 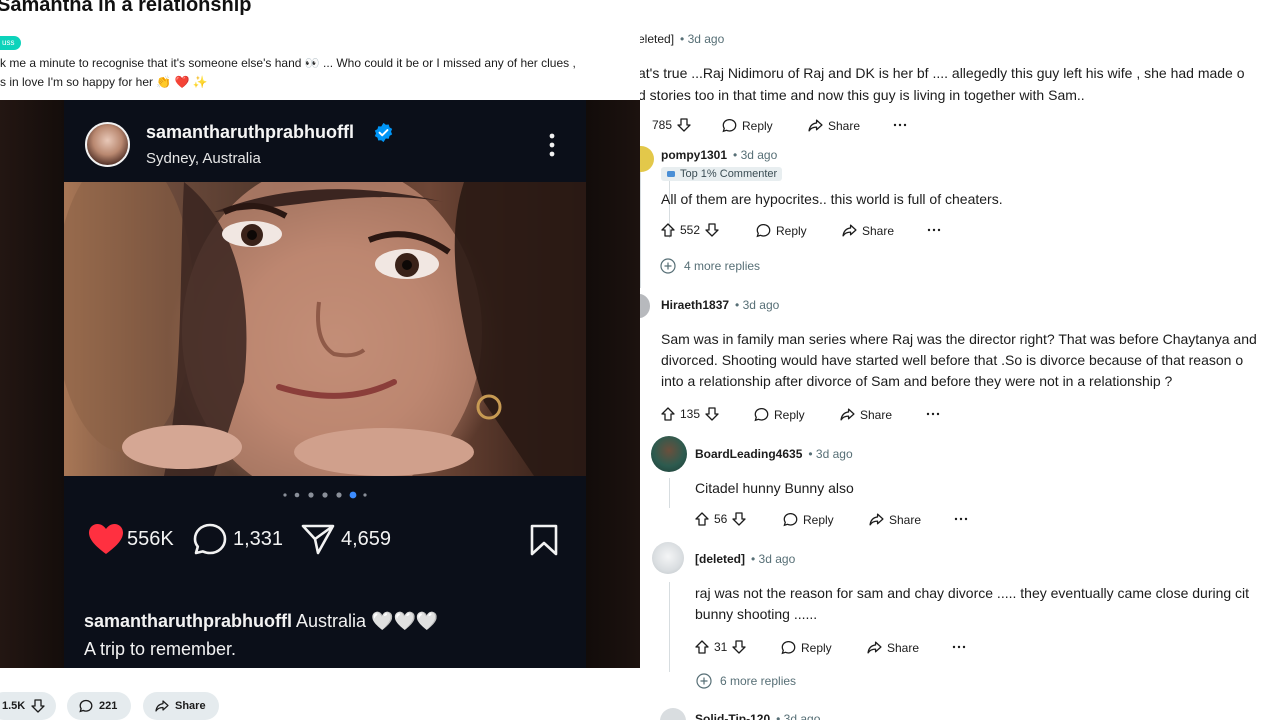 I want to click on expand-plus-icon, so click(x=704, y=681).